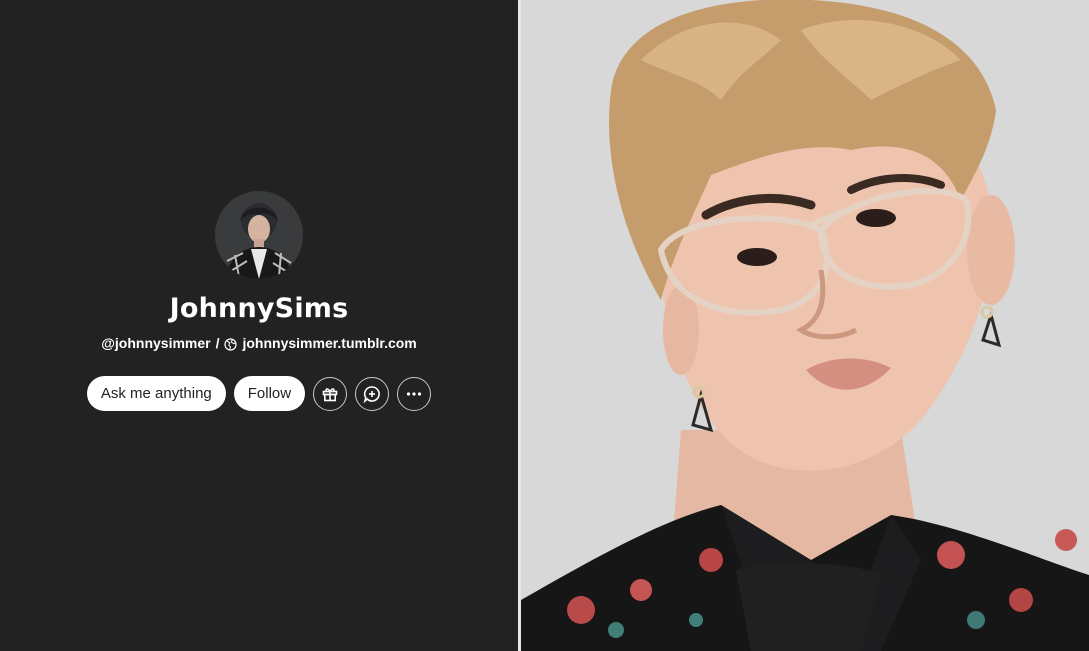 Image resolution: width=1089 pixels, height=651 pixels. I want to click on gift-button, so click(330, 393).